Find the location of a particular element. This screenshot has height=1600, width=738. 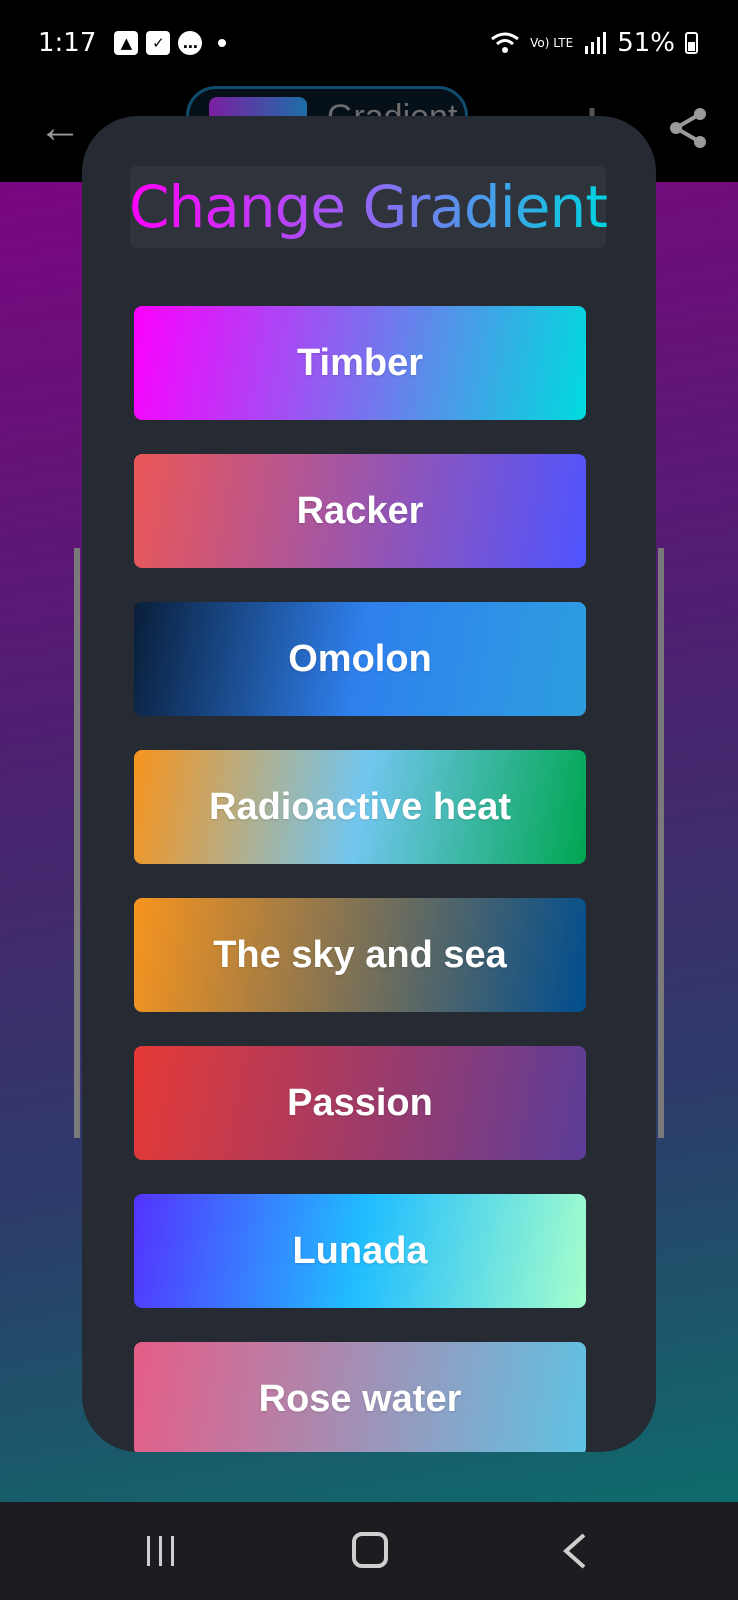

signal-icon is located at coordinates (596, 43).